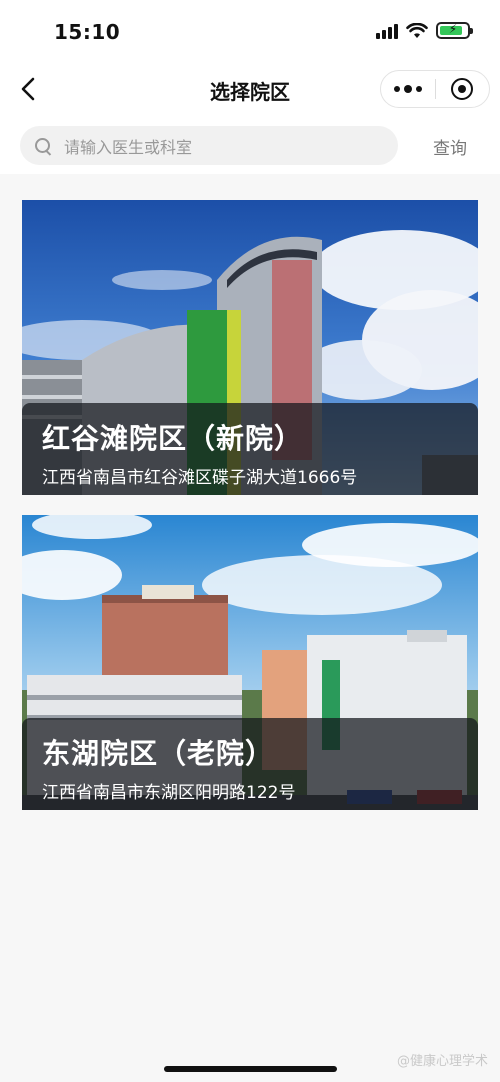 This screenshot has height=1082, width=500. I want to click on search-bar: 请输入医生或科室 查询, so click(250, 145).